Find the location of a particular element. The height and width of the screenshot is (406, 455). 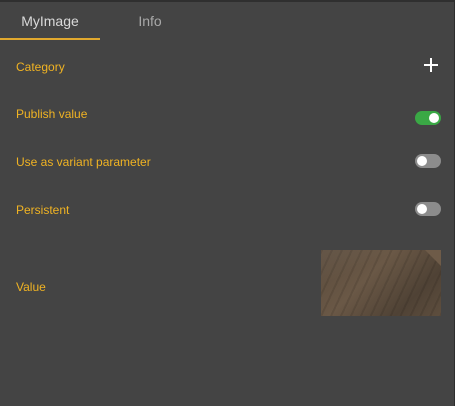

persistent-toggle is located at coordinates (428, 209).